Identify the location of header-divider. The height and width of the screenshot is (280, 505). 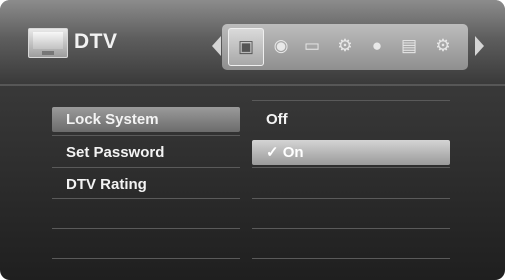
(252, 85).